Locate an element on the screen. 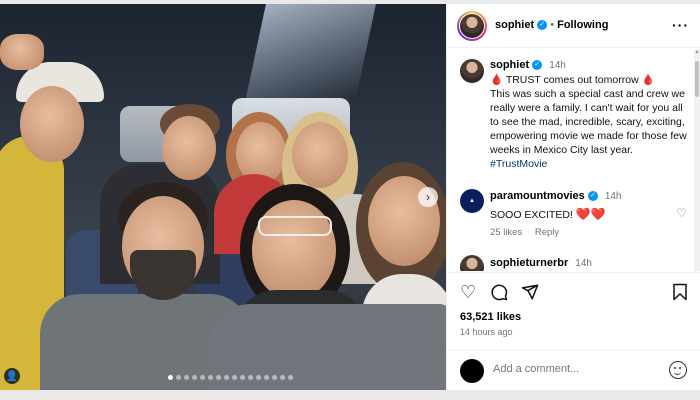  person-hand is located at coordinates (22, 52).